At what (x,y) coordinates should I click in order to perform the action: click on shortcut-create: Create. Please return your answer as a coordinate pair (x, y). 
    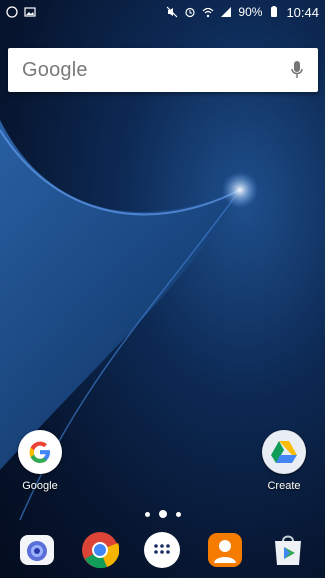
    Looking at the image, I should click on (284, 461).